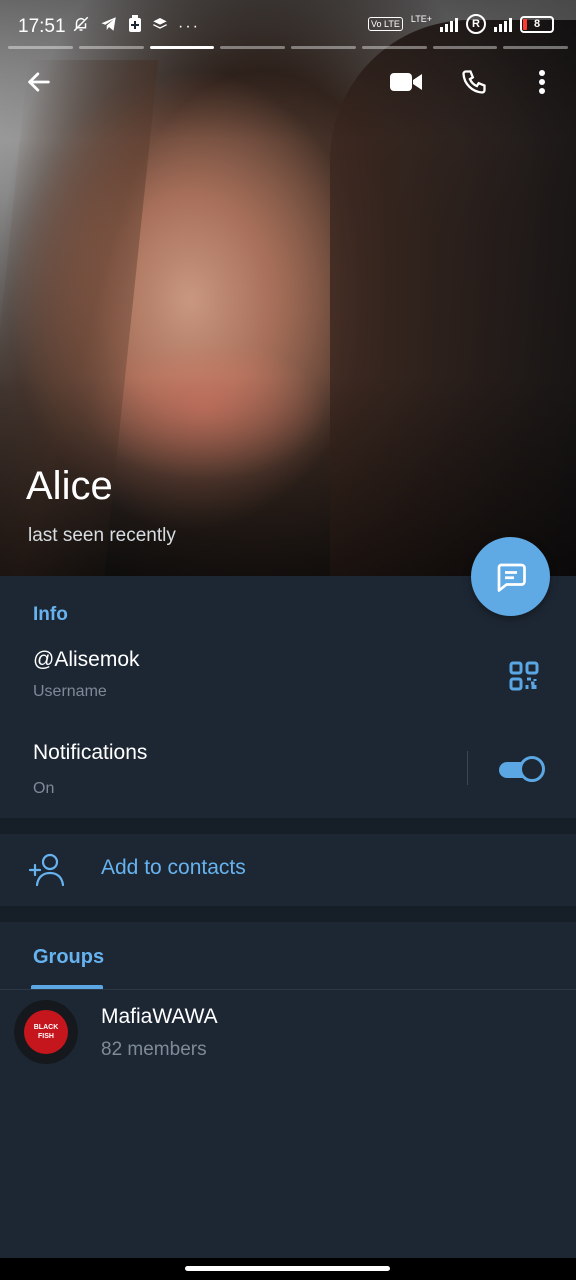 This screenshot has width=576, height=1280. What do you see at coordinates (476, 24) in the screenshot?
I see `roaming-icon: R` at bounding box center [476, 24].